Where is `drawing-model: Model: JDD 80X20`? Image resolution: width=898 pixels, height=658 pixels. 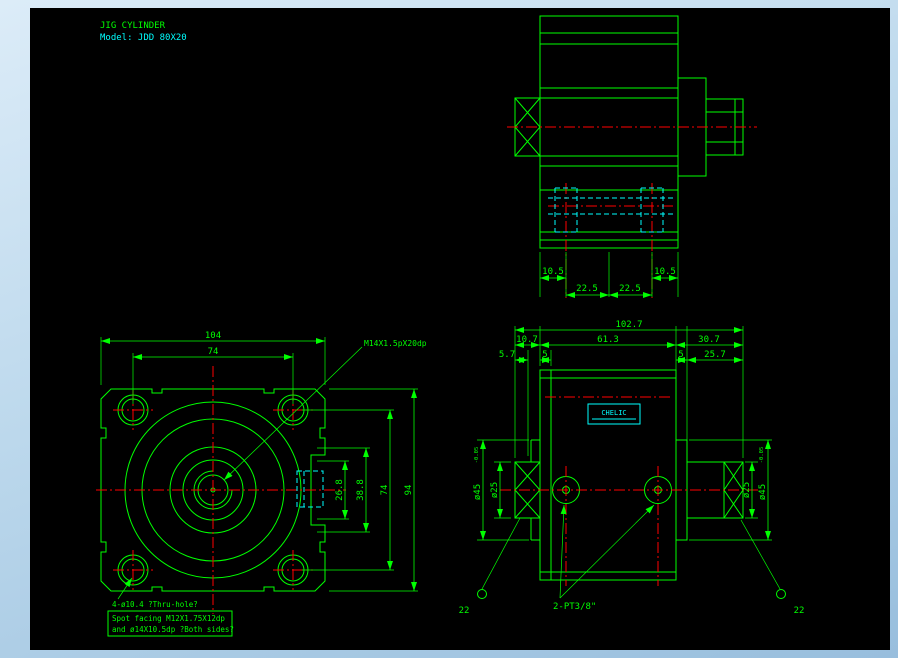
drawing-model: Model: JDD 80X20 is located at coordinates (143, 38).